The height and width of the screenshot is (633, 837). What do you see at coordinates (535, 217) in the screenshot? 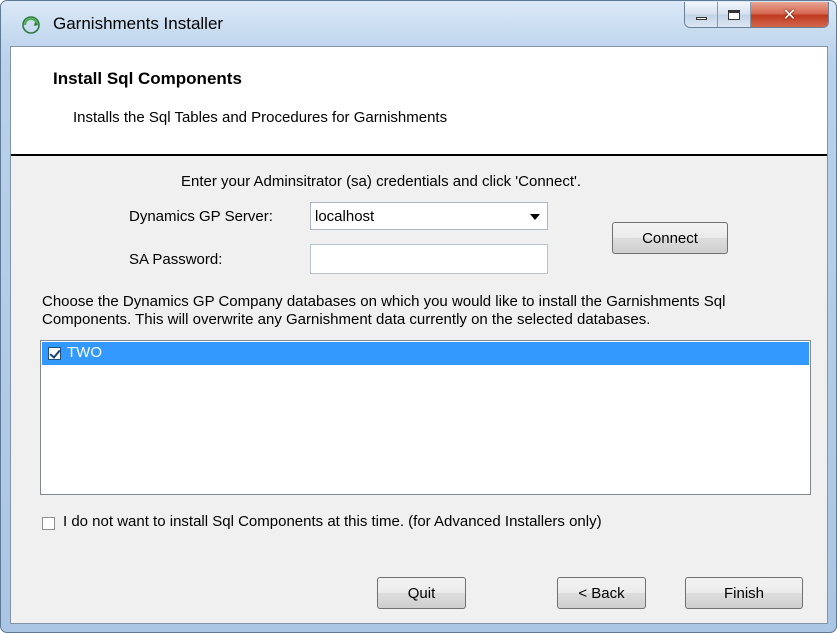
I see `dropdown-arrow-icon` at bounding box center [535, 217].